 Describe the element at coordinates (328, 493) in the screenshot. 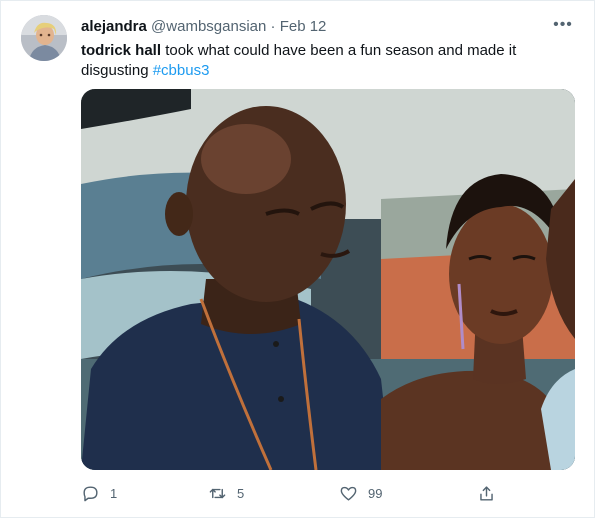

I see `tweet-actions: 1 5 99` at that location.